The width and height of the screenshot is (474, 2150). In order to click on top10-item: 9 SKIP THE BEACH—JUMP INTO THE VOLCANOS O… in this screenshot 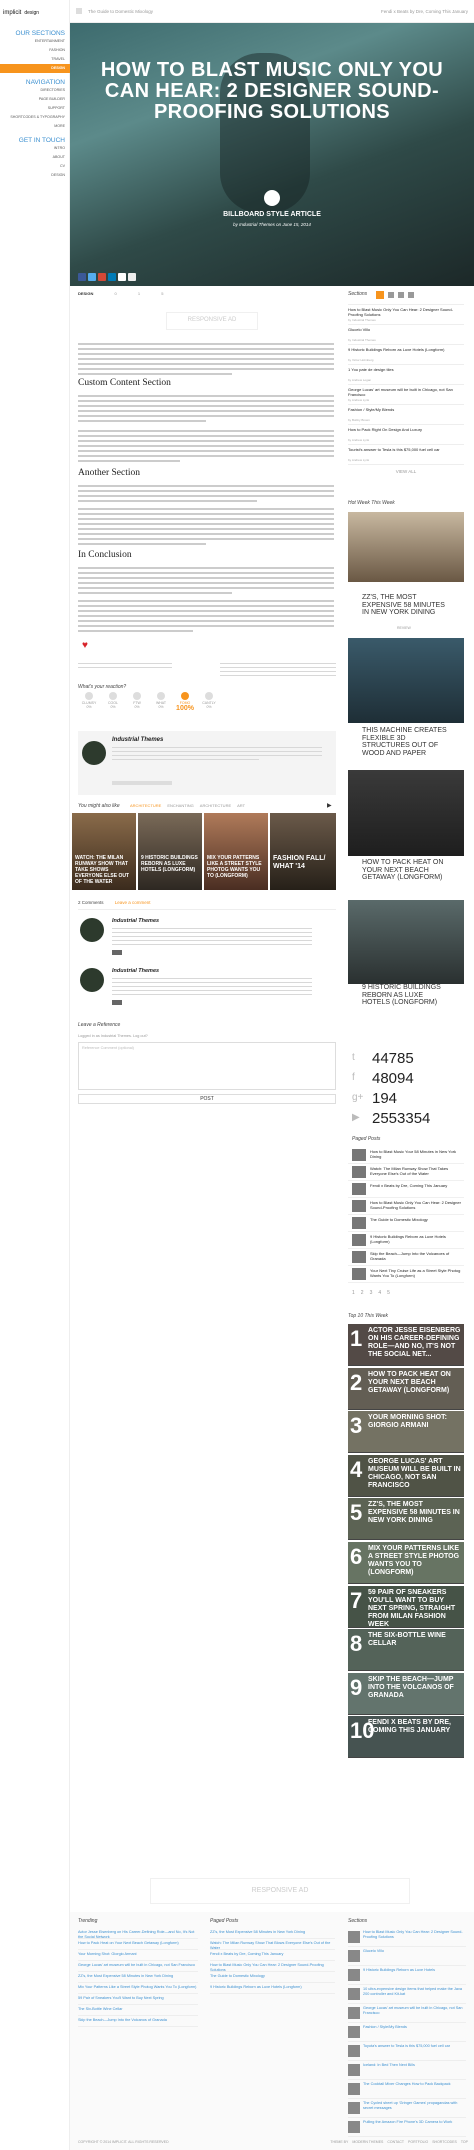, I will do `click(406, 1693)`.